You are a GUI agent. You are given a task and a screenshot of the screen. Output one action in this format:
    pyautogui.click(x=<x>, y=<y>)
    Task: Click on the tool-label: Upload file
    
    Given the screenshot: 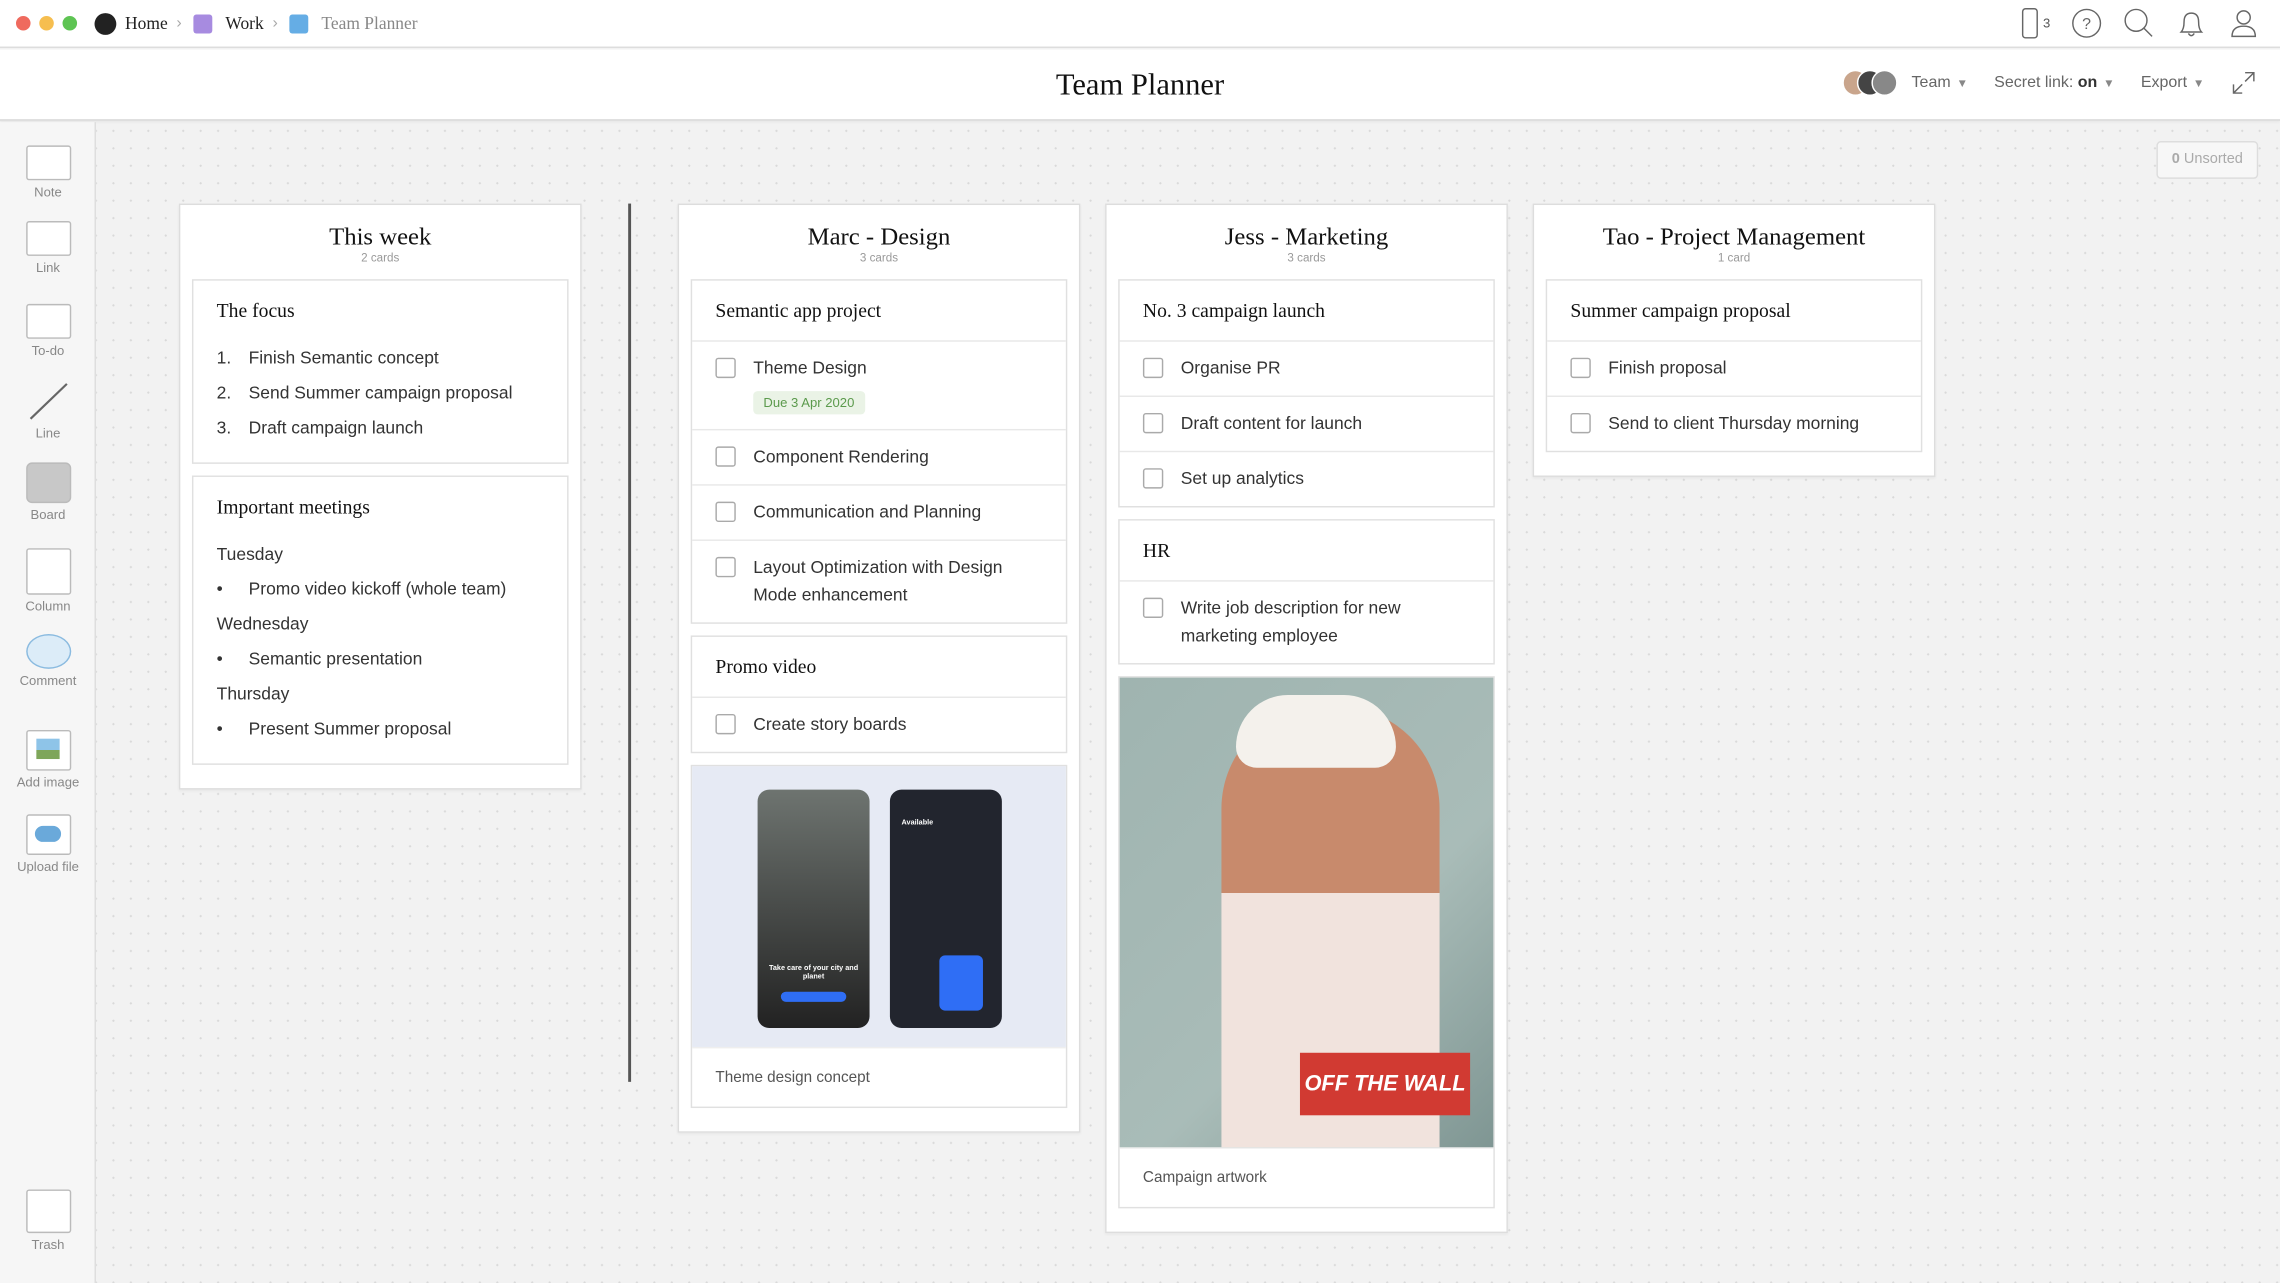 What is the action you would take?
    pyautogui.click(x=48, y=866)
    